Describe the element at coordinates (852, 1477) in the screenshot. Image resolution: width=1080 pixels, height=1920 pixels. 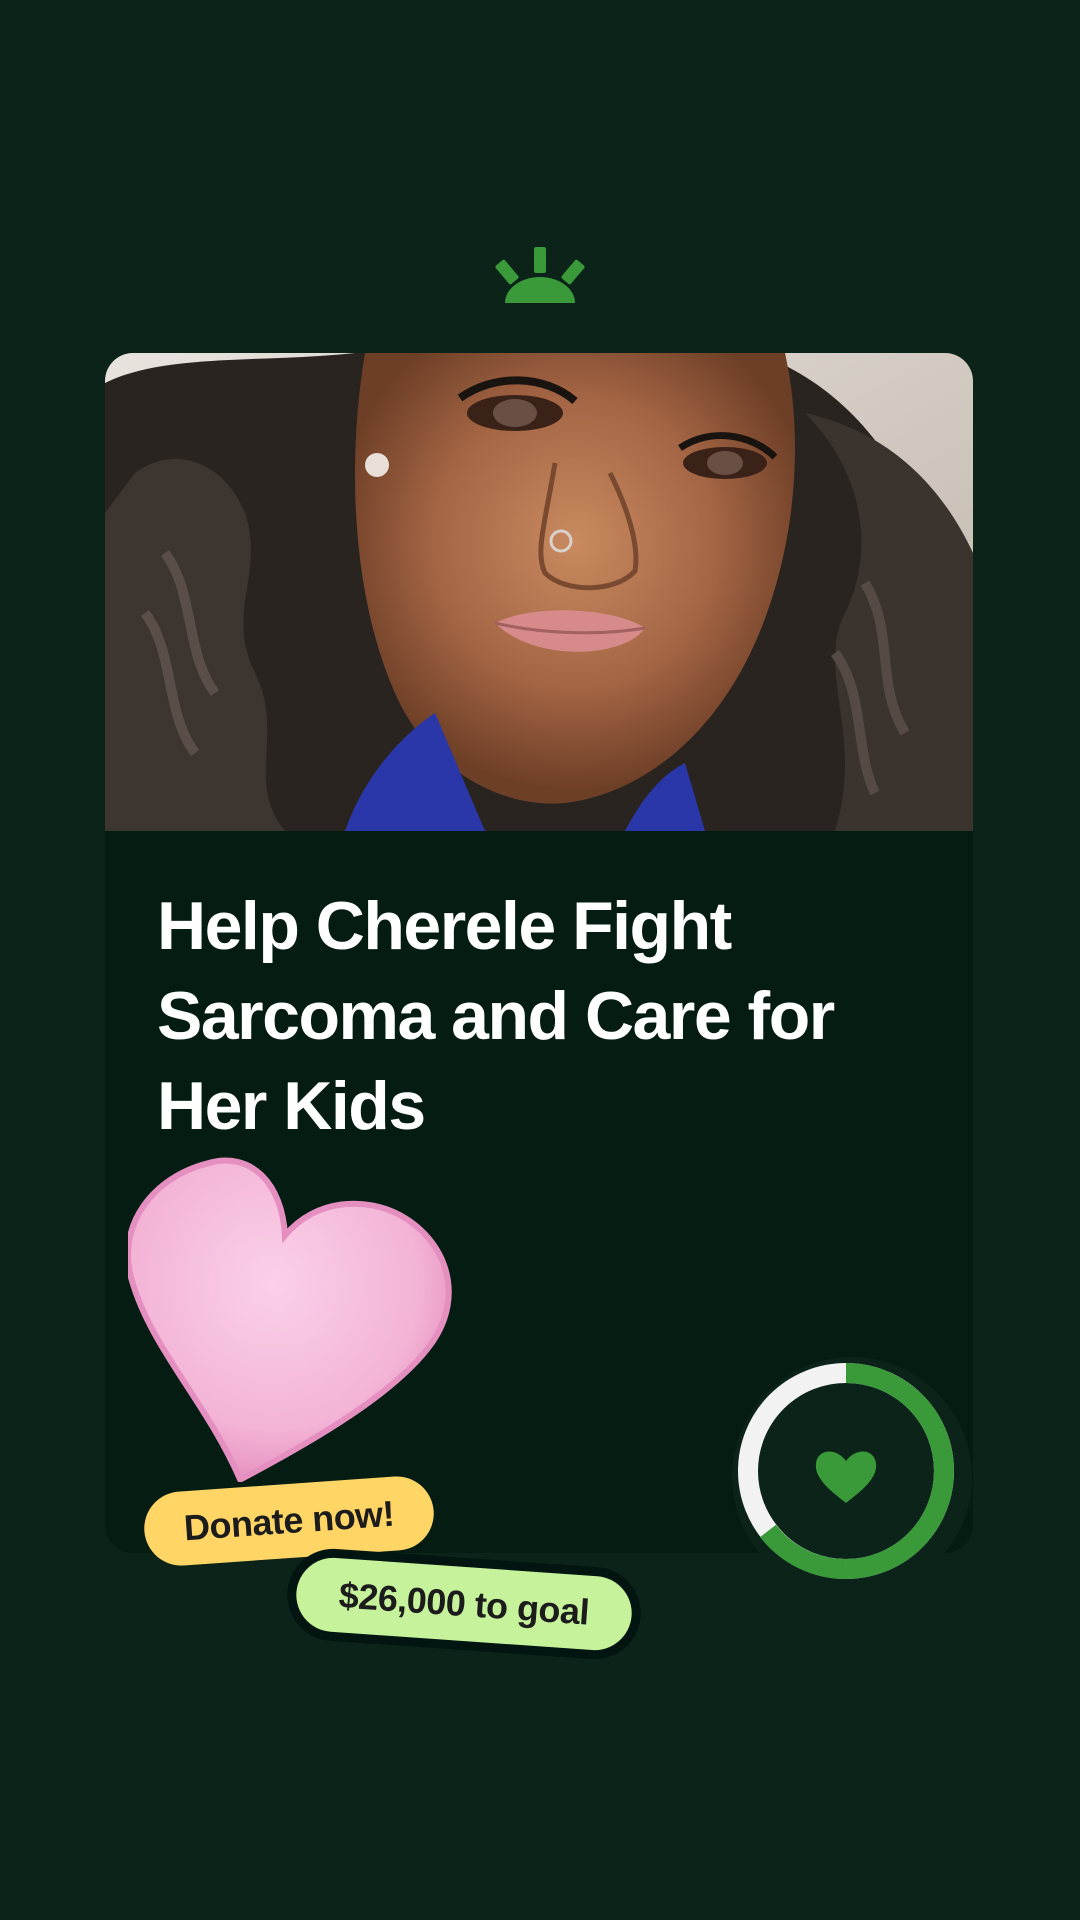
I see `progress-ring` at that location.